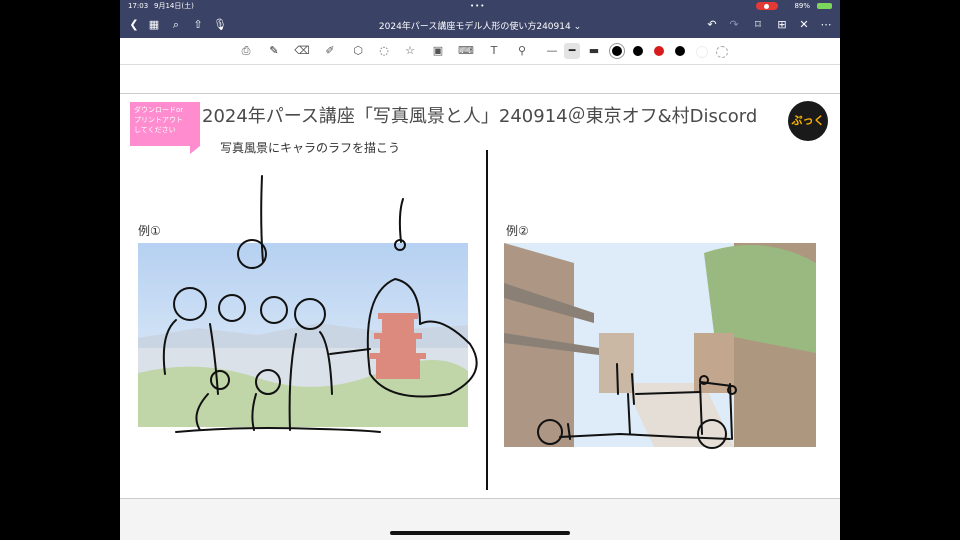 The height and width of the screenshot is (540, 960). Describe the element at coordinates (246, 51) in the screenshot. I see `read-mode-icon: ⎙` at that location.